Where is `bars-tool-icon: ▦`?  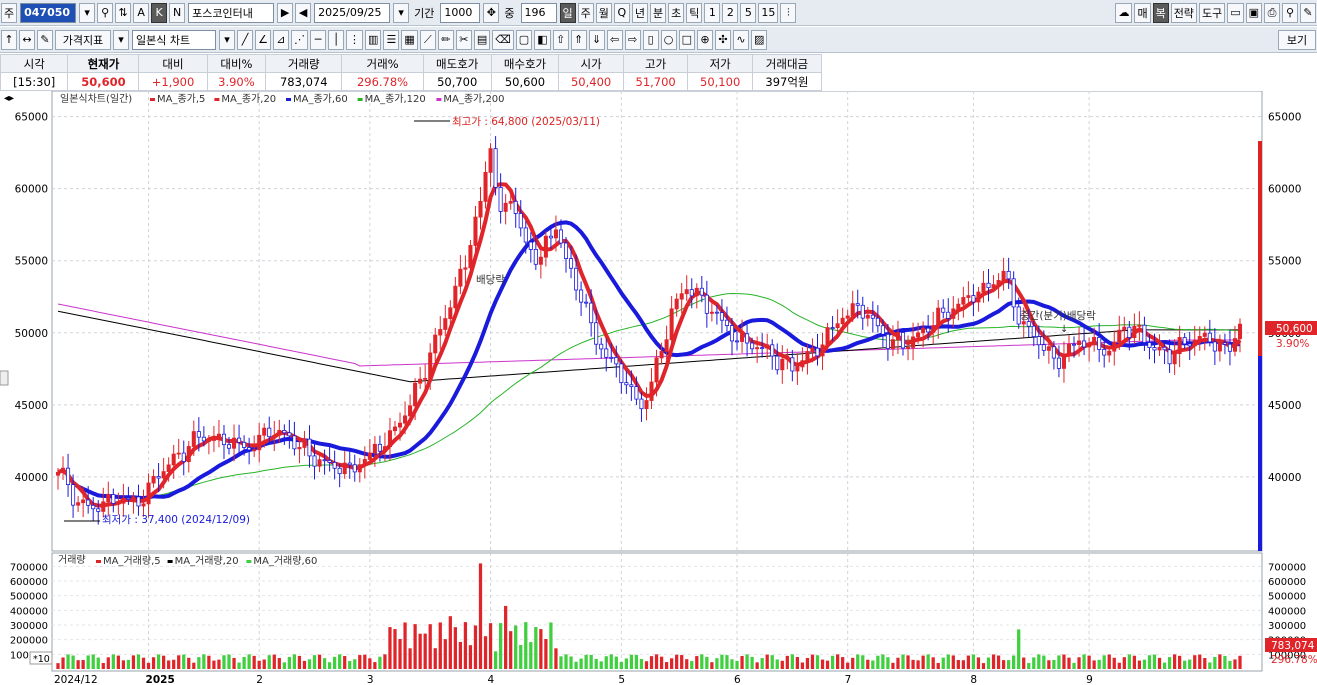 bars-tool-icon: ▦ is located at coordinates (409, 39).